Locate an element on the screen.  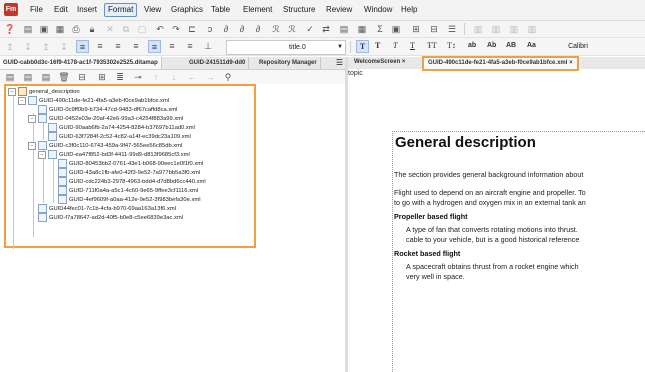
menu-window: Window is located at coordinates (378, 10).